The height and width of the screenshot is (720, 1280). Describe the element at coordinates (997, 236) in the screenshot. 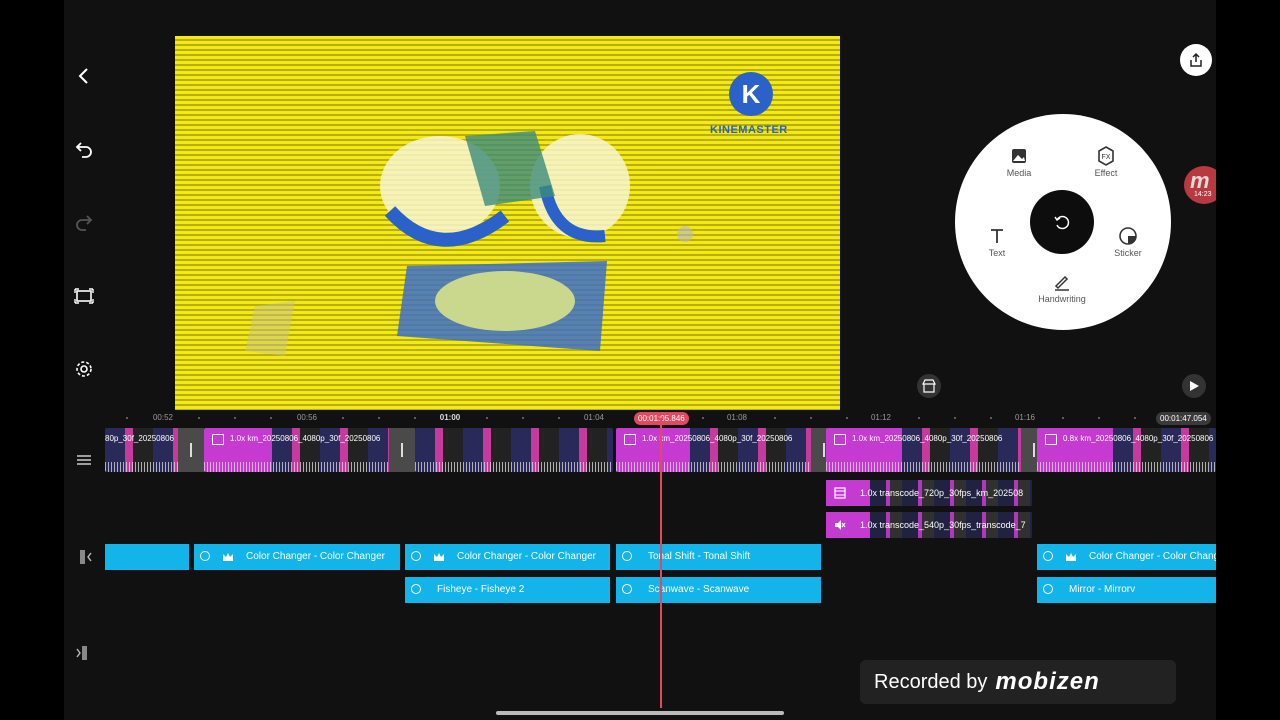

I see `text-icon` at that location.